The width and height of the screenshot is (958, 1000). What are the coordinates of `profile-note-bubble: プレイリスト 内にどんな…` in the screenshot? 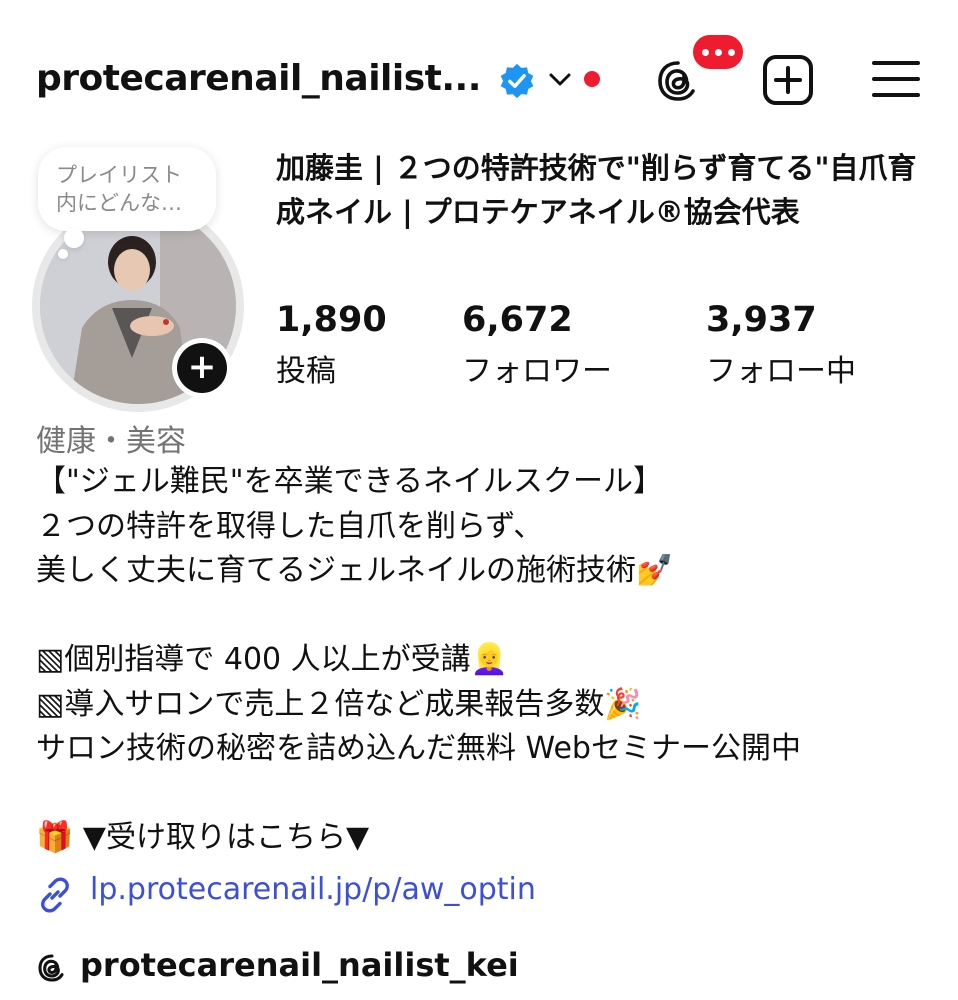 It's located at (127, 189).